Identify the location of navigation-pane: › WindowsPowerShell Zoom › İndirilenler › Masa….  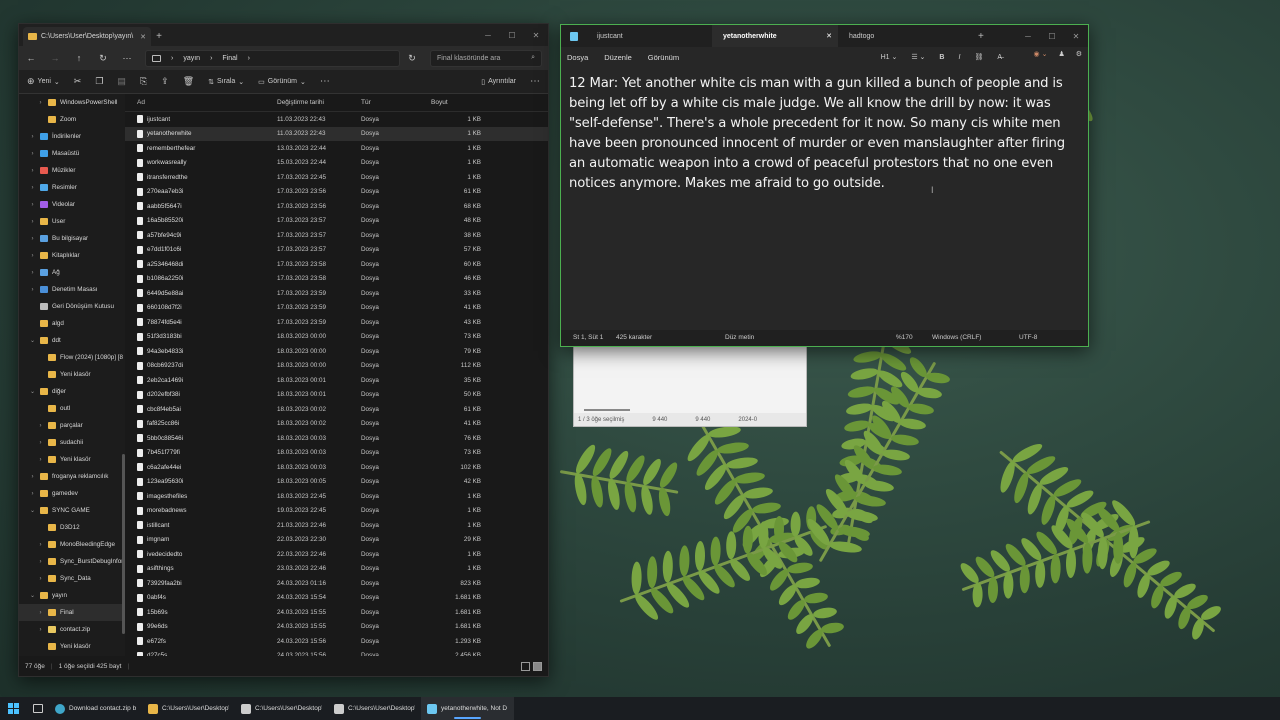
(72, 375).